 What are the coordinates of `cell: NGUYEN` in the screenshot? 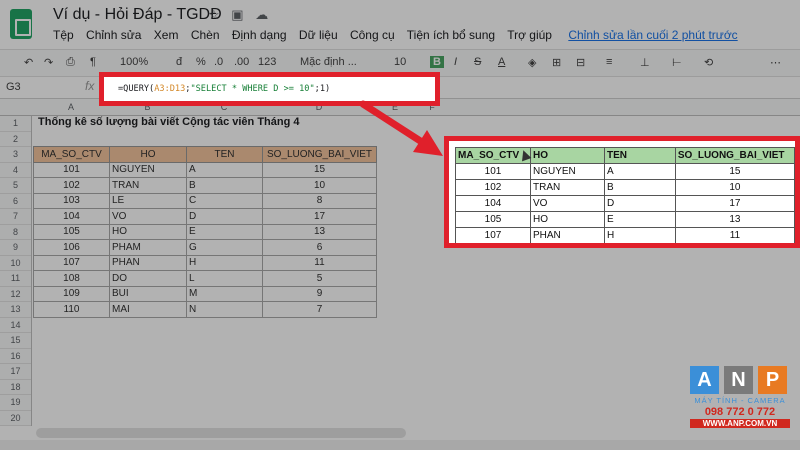 It's located at (148, 169).